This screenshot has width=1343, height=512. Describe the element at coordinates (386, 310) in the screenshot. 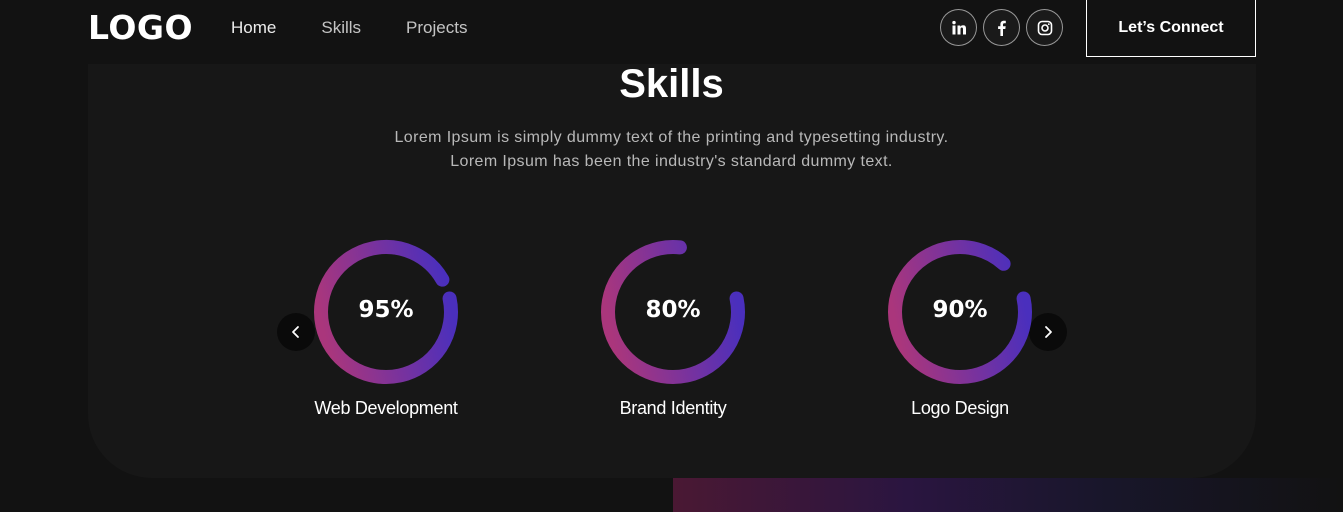

I see `skill-percent: 95%` at that location.